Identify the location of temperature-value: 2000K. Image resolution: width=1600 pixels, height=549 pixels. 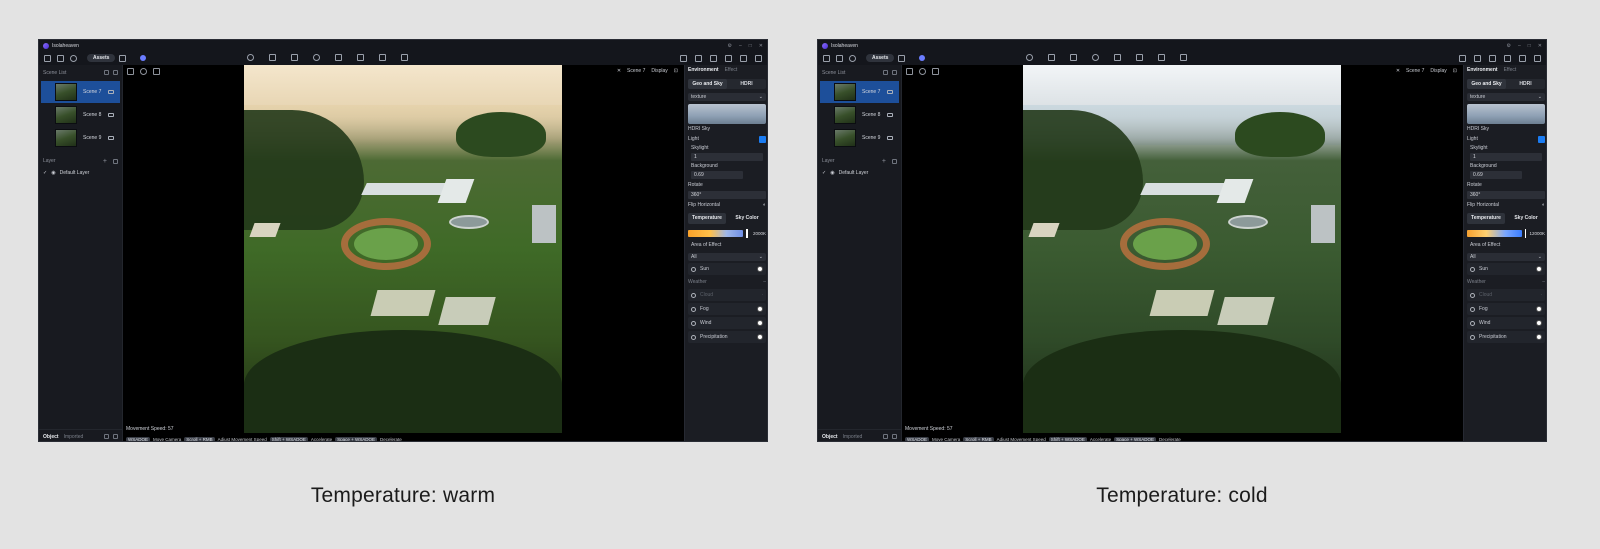
(759, 233).